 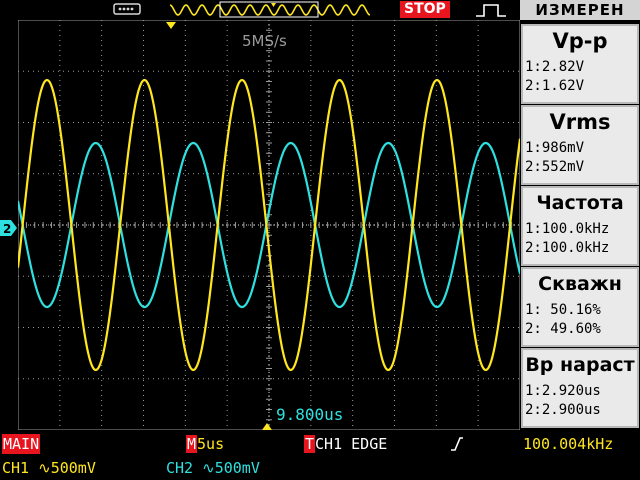 I want to click on ch2-ground-marker: 2, so click(x=9, y=228).